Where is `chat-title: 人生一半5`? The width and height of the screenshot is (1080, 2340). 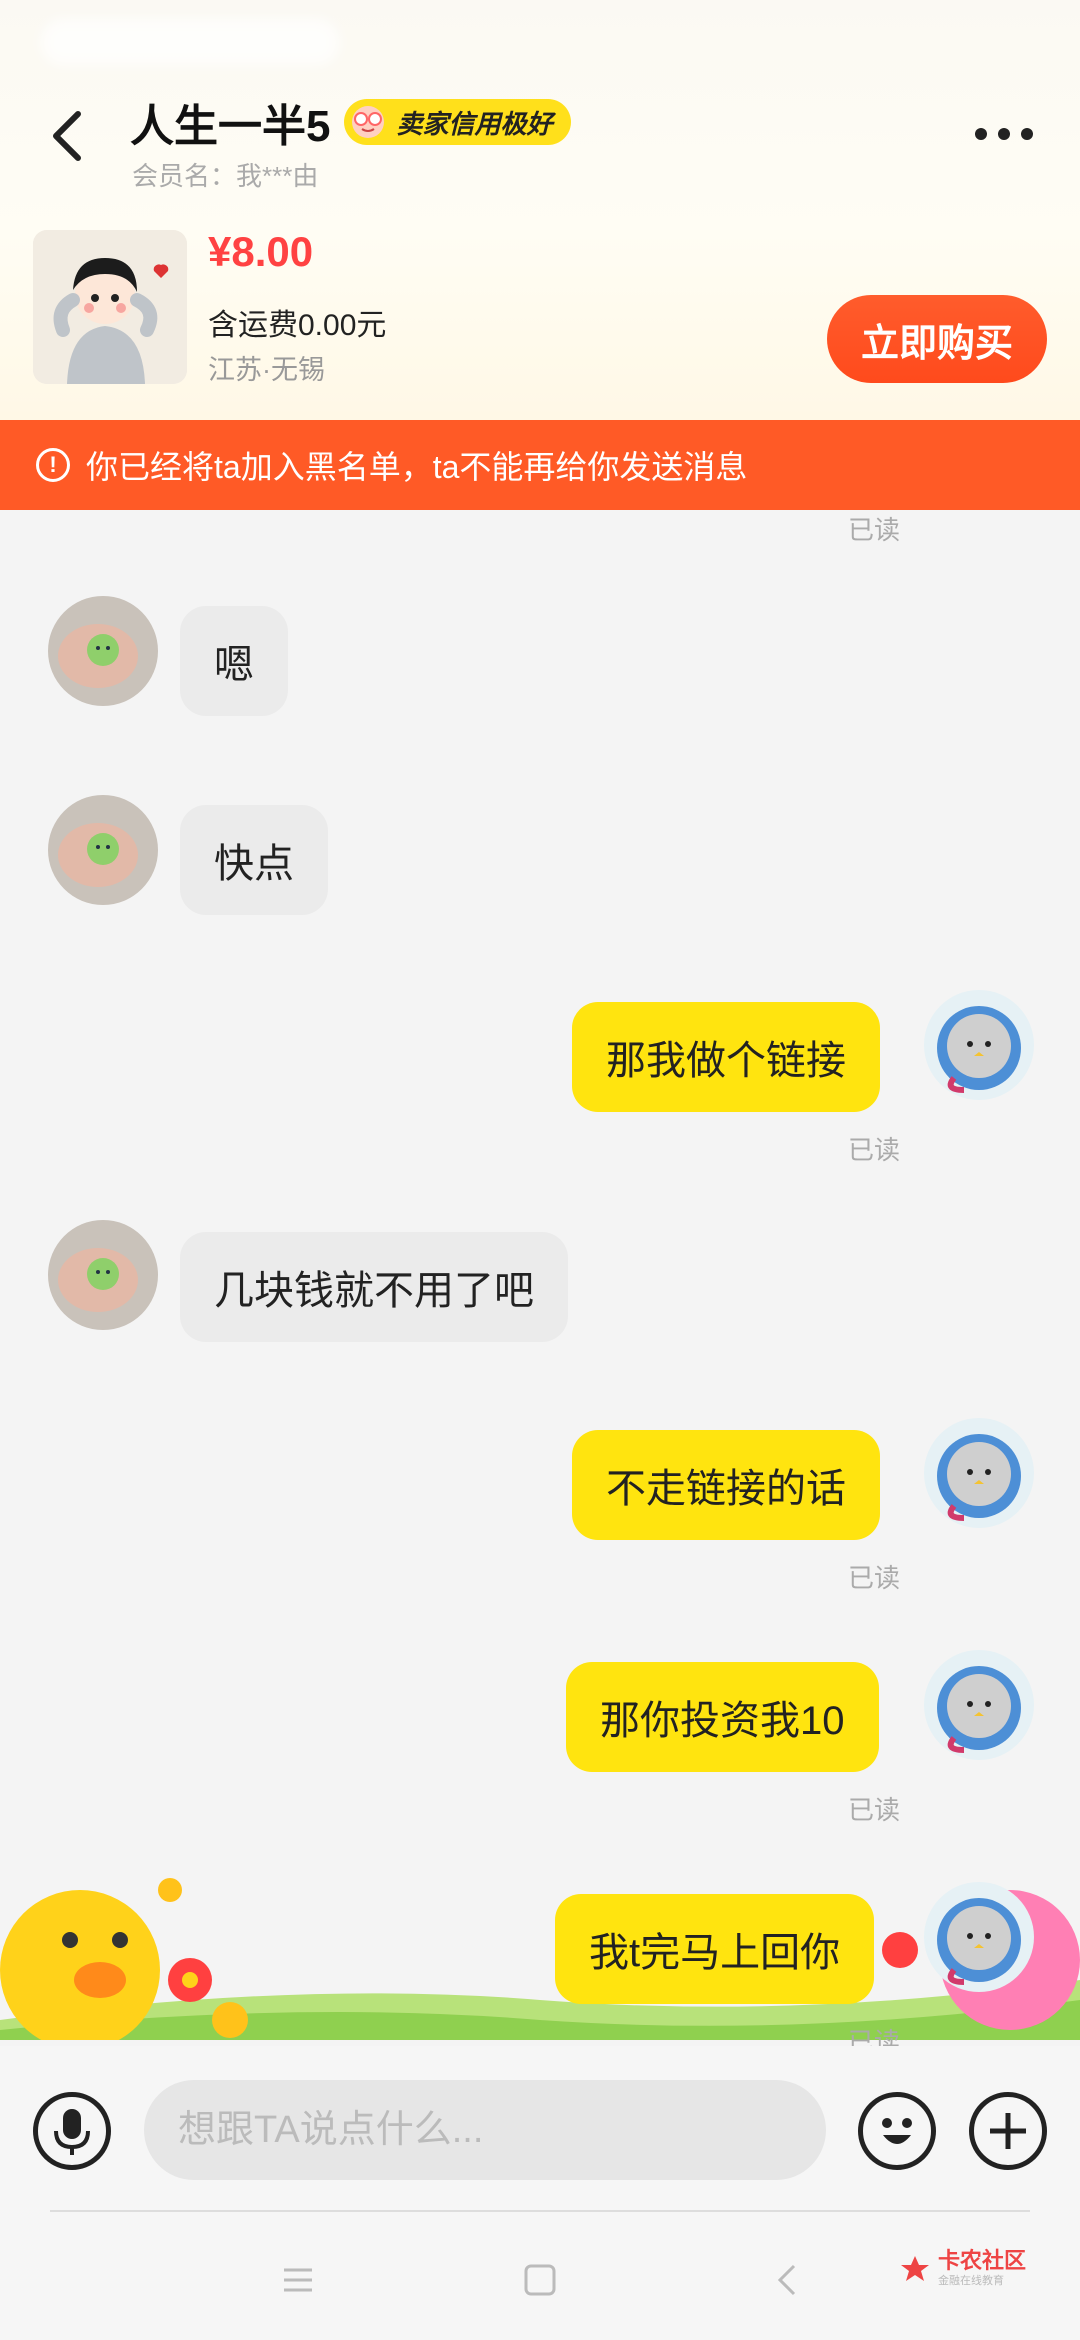 chat-title: 人生一半5 is located at coordinates (230, 126).